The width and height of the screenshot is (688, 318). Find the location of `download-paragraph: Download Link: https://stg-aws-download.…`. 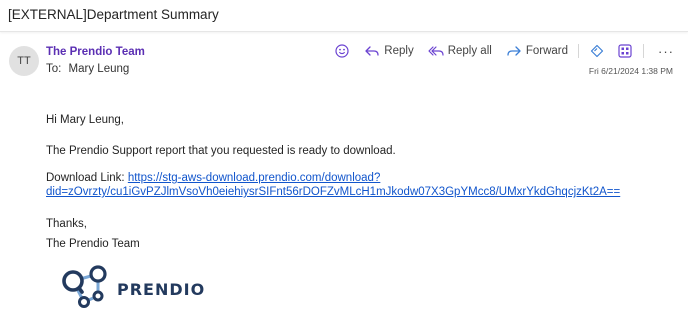

download-paragraph: Download Link: https://stg-aws-download.… is located at coordinates (346, 185).